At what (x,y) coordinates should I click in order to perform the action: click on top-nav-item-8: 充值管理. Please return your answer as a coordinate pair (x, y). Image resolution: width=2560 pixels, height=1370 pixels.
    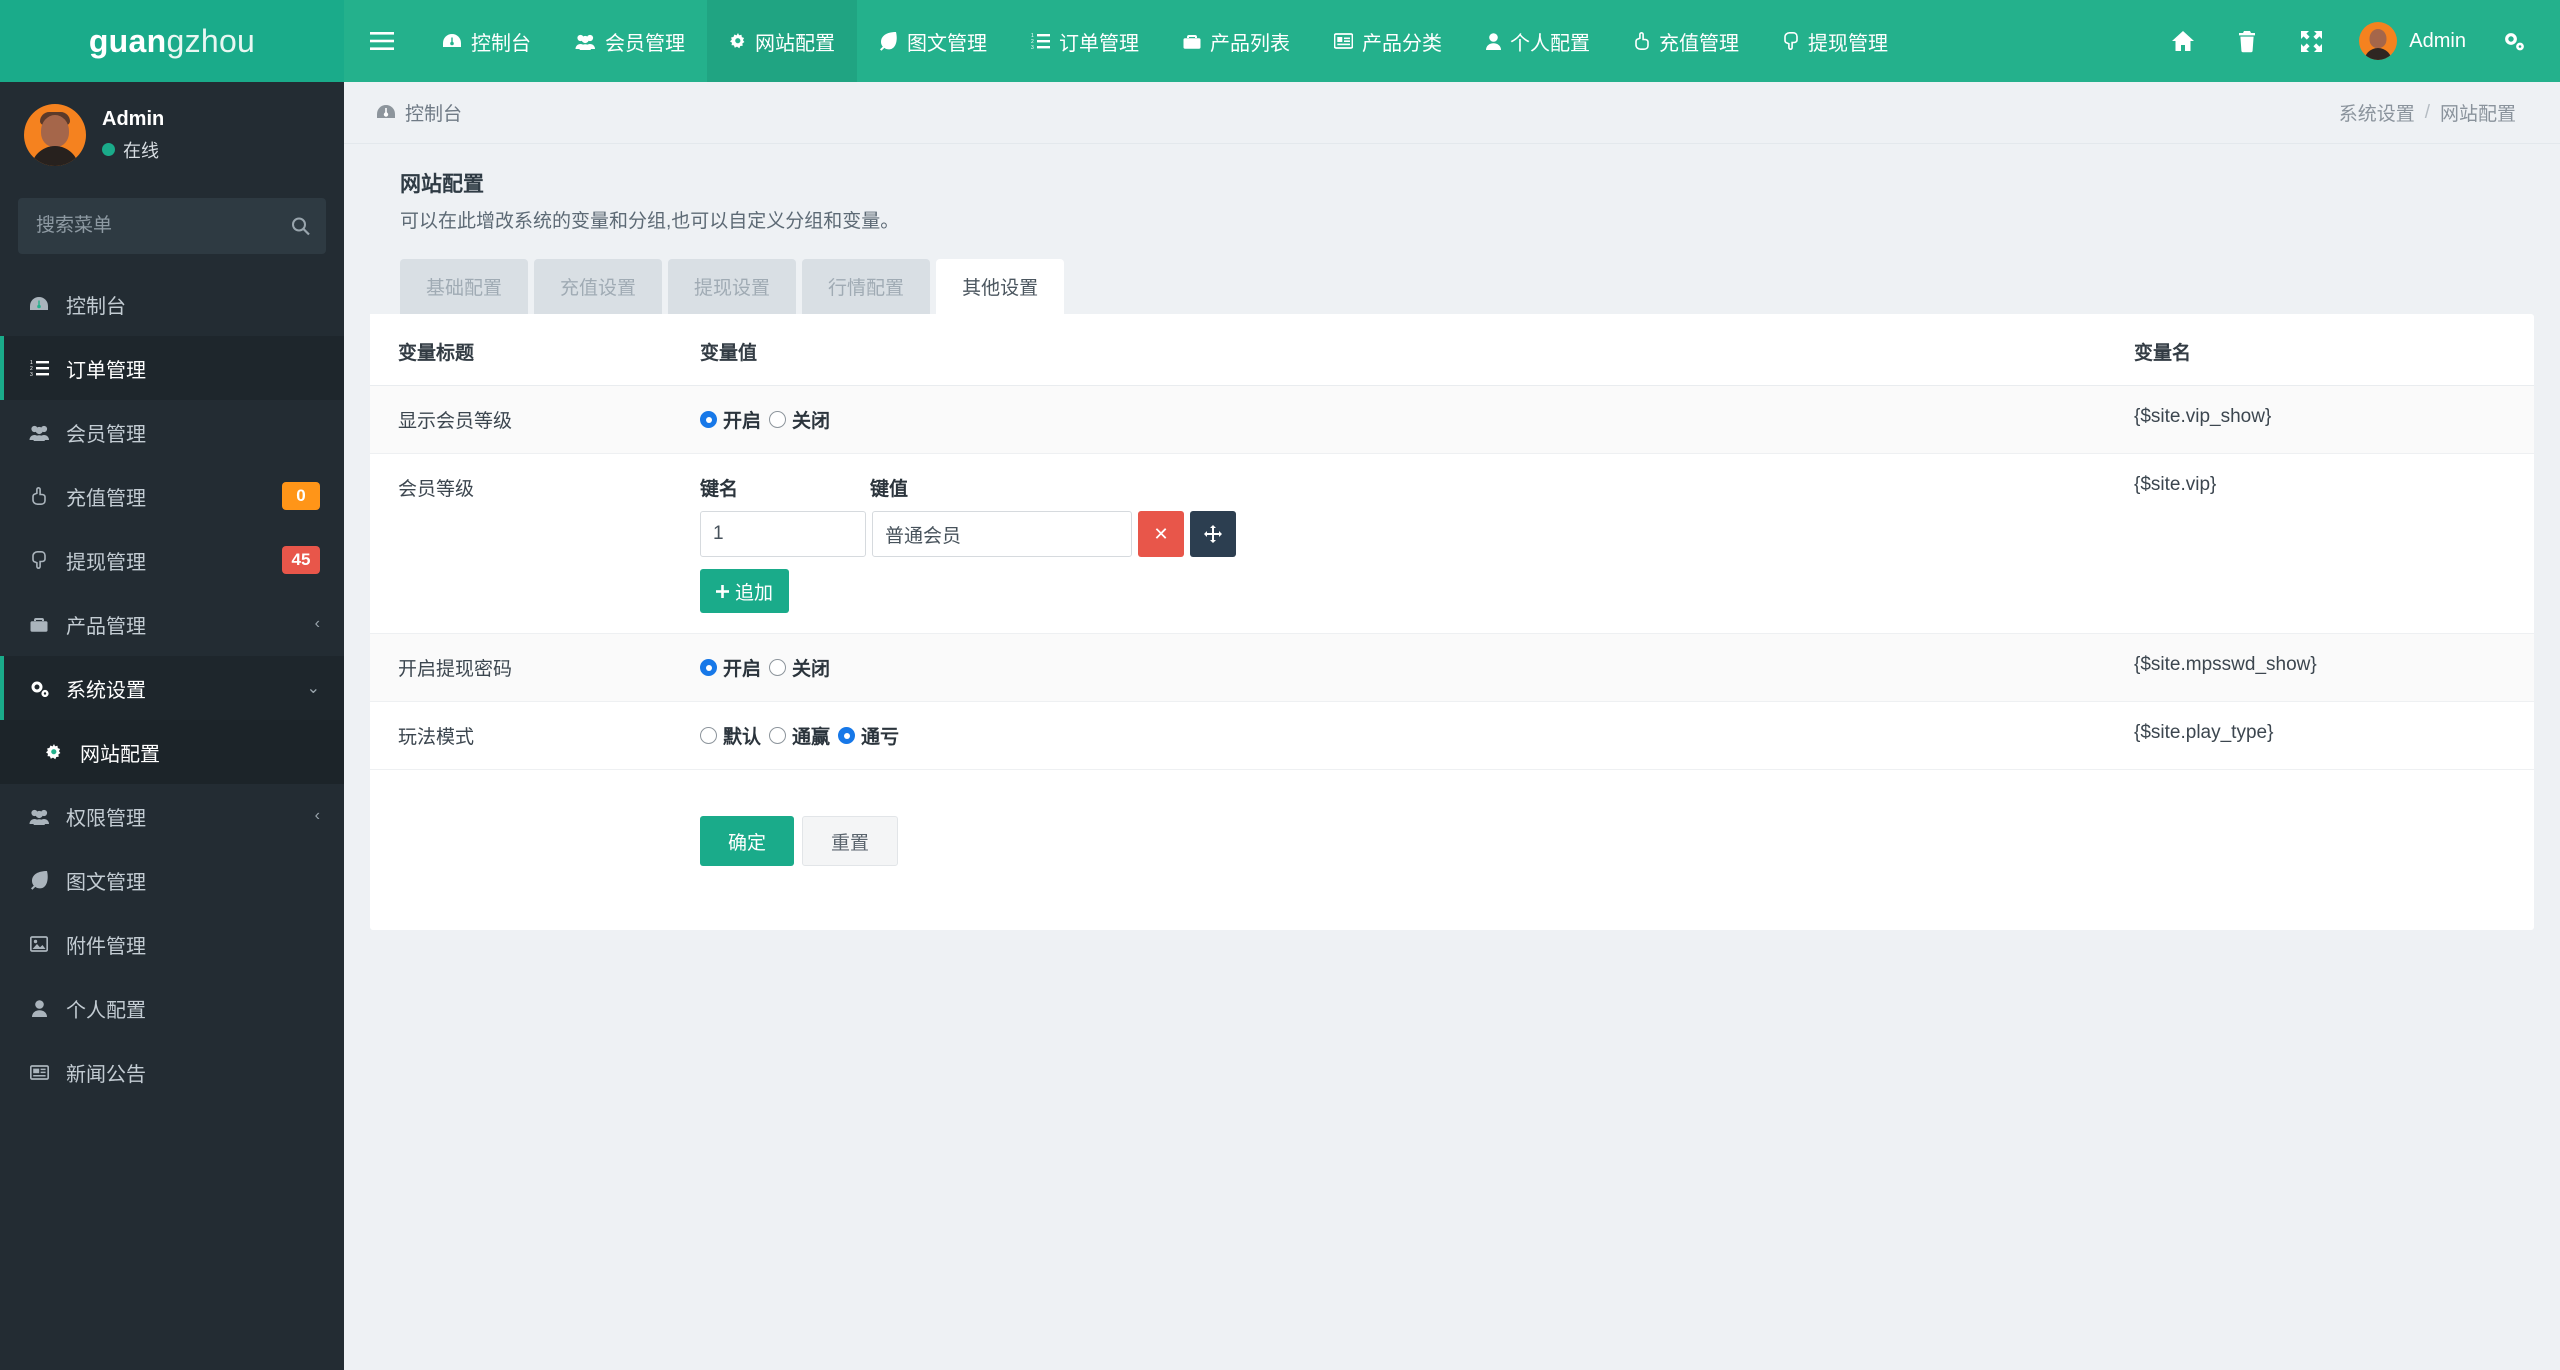
    Looking at the image, I should click on (1686, 41).